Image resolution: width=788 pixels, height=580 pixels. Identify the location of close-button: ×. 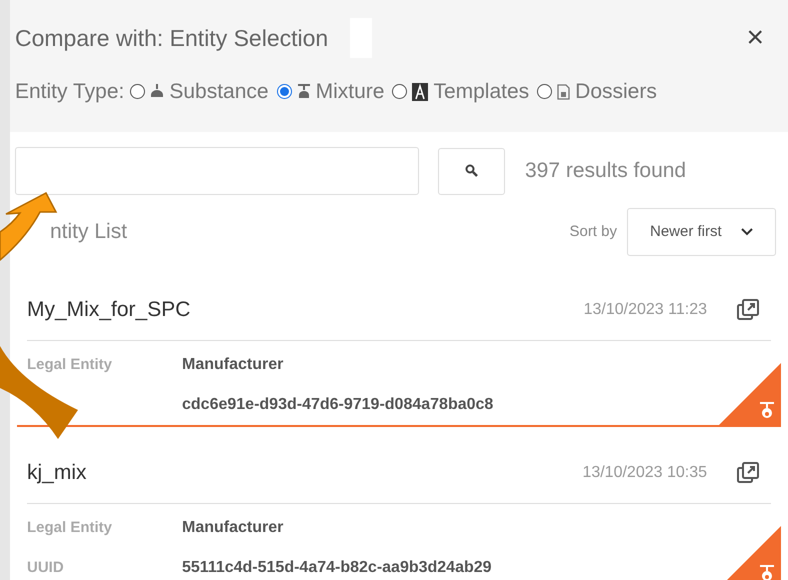
(755, 38).